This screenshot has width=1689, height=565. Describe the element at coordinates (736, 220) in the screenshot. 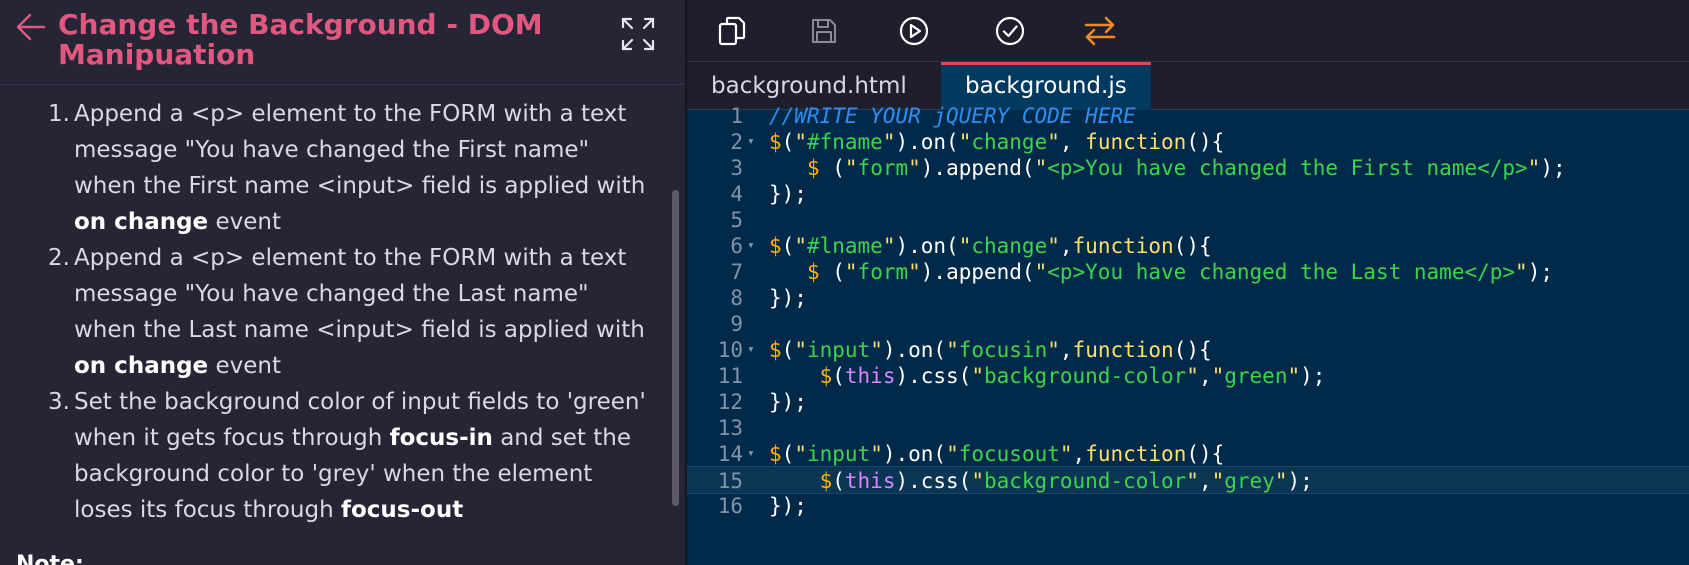

I see `line-number: 5` at that location.